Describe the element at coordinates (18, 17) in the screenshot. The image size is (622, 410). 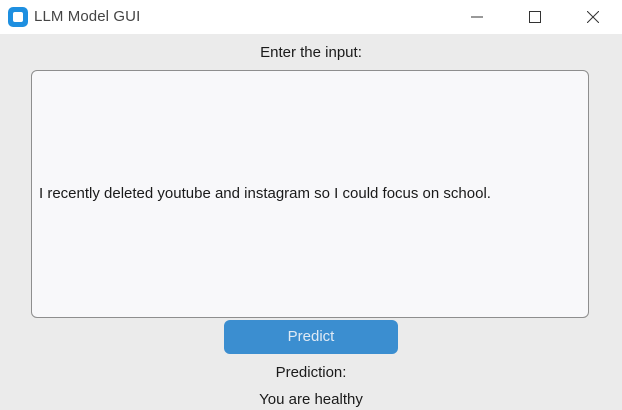
I see `app-icon` at that location.